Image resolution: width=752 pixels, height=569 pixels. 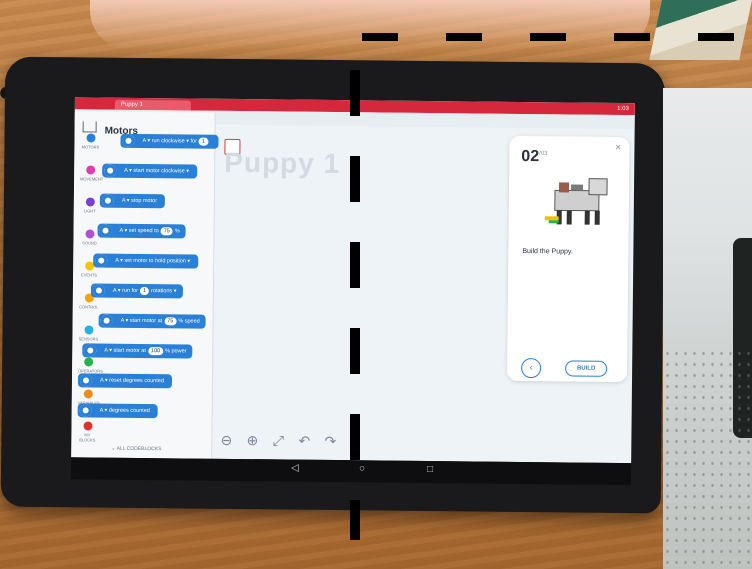 I want to click on block-text: A ▾ run clockwise ▾ for, so click(x=169, y=141).